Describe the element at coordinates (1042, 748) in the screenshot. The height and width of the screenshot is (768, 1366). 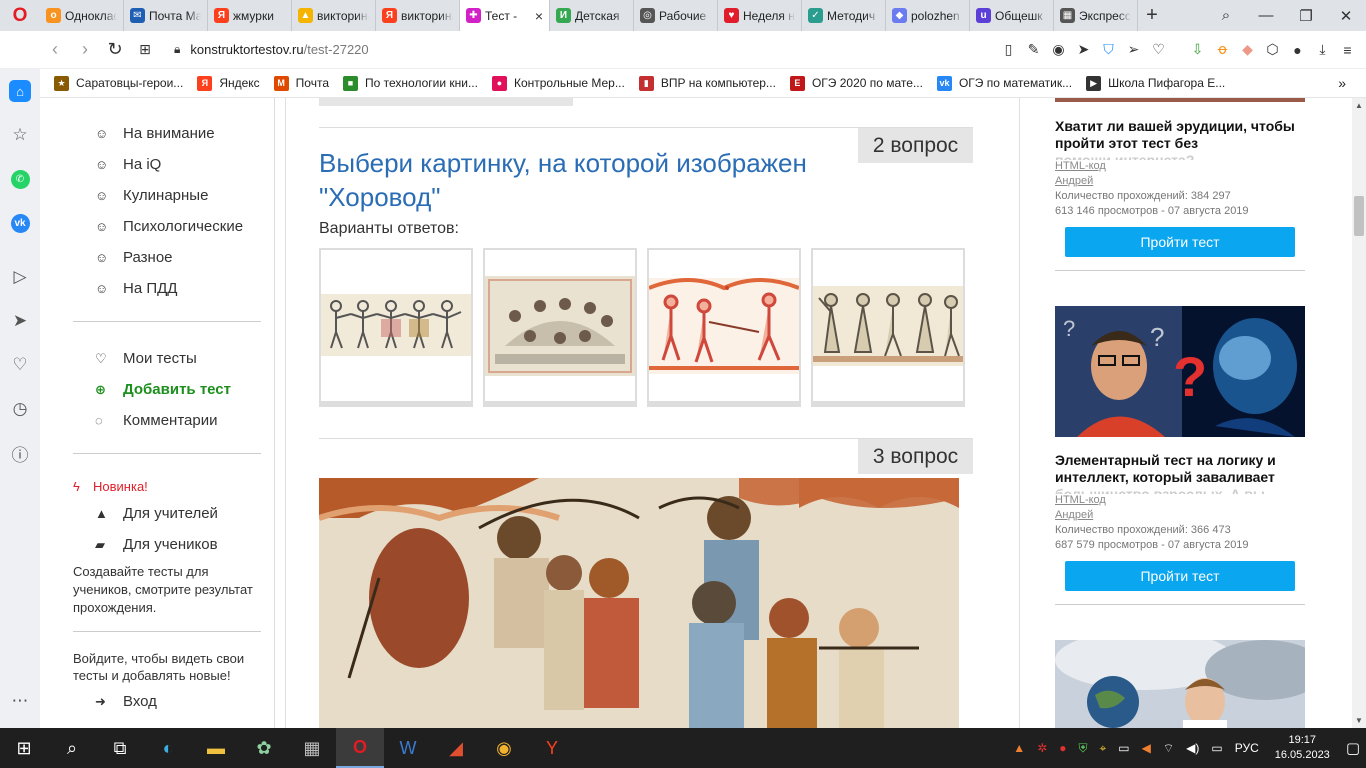
I see `tray-app-icon: ✲` at that location.